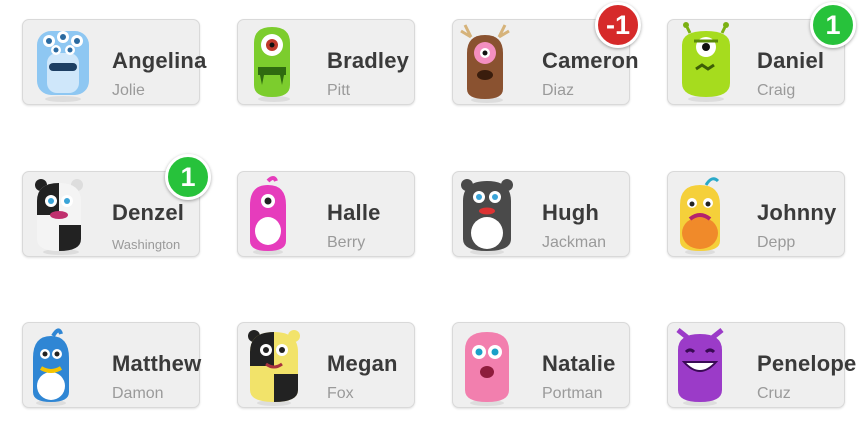 The width and height of the screenshot is (862, 447). Describe the element at coordinates (618, 25) in the screenshot. I see `points-badge: -1` at that location.